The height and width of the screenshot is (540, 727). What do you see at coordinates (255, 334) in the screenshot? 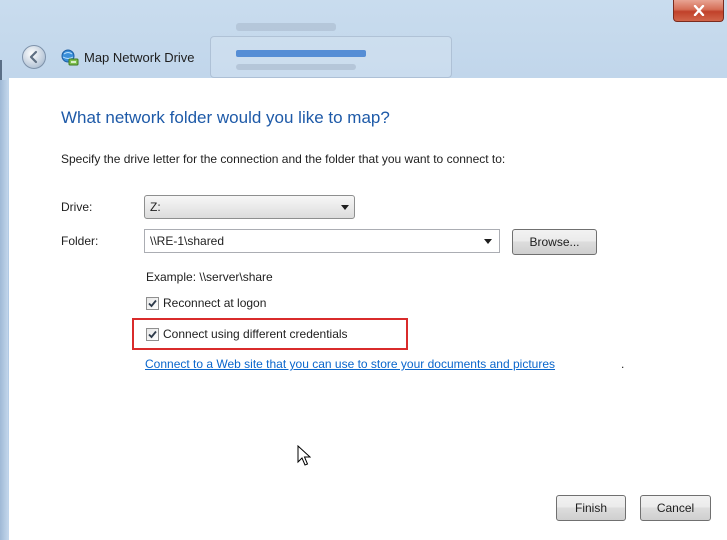
I see `credentials-label: Connect using different credentials` at bounding box center [255, 334].